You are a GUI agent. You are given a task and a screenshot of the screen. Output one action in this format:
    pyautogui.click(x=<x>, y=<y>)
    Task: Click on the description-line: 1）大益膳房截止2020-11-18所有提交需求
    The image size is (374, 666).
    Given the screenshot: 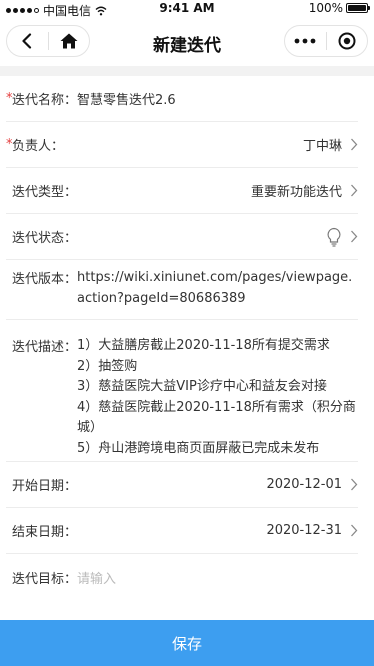 What is the action you would take?
    pyautogui.click(x=203, y=345)
    